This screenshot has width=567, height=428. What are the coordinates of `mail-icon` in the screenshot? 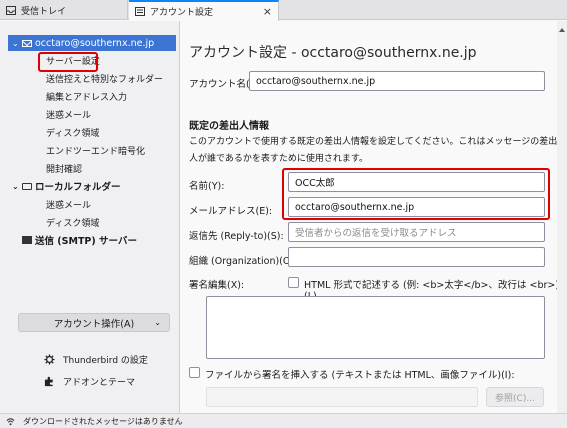 It's located at (27, 43).